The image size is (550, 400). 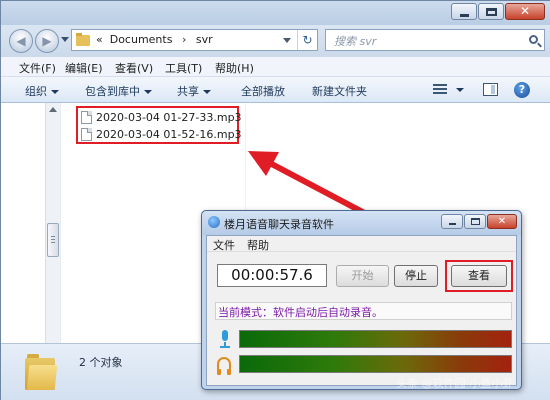 I want to click on speaker-level-meter, so click(x=375, y=364).